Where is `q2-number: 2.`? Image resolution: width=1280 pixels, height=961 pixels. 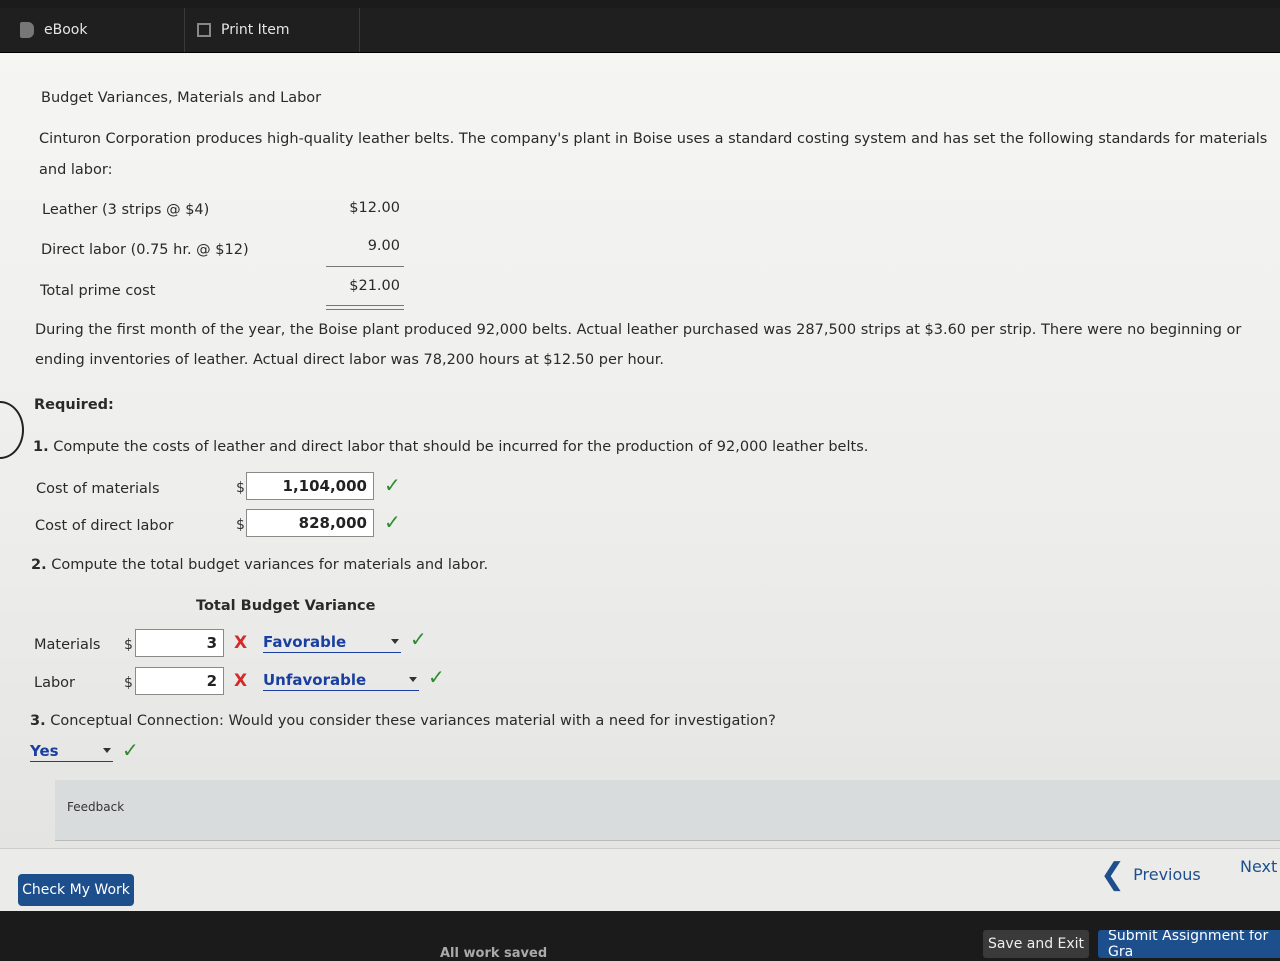 q2-number: 2. is located at coordinates (39, 565).